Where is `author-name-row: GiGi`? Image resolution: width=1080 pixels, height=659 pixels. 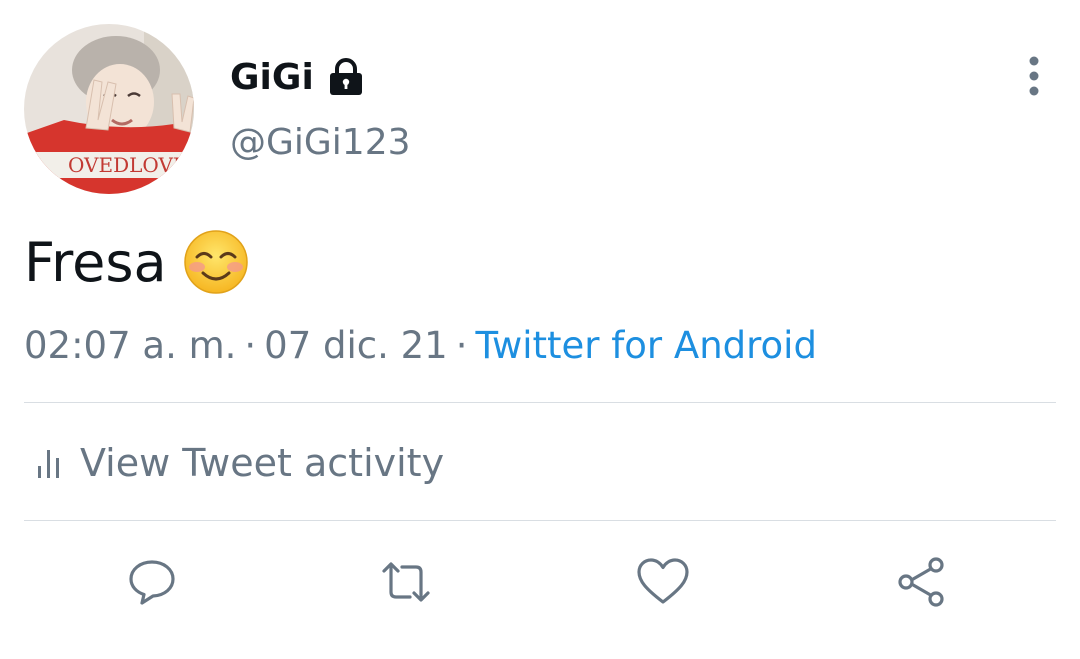 author-name-row: GiGi is located at coordinates (297, 77).